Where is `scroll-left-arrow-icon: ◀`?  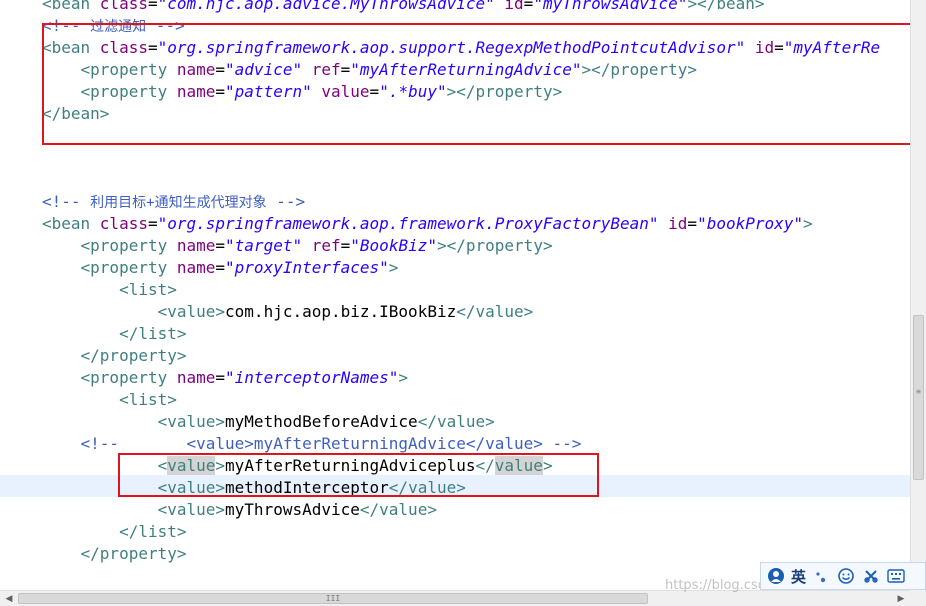 scroll-left-arrow-icon: ◀ is located at coordinates (9, 599).